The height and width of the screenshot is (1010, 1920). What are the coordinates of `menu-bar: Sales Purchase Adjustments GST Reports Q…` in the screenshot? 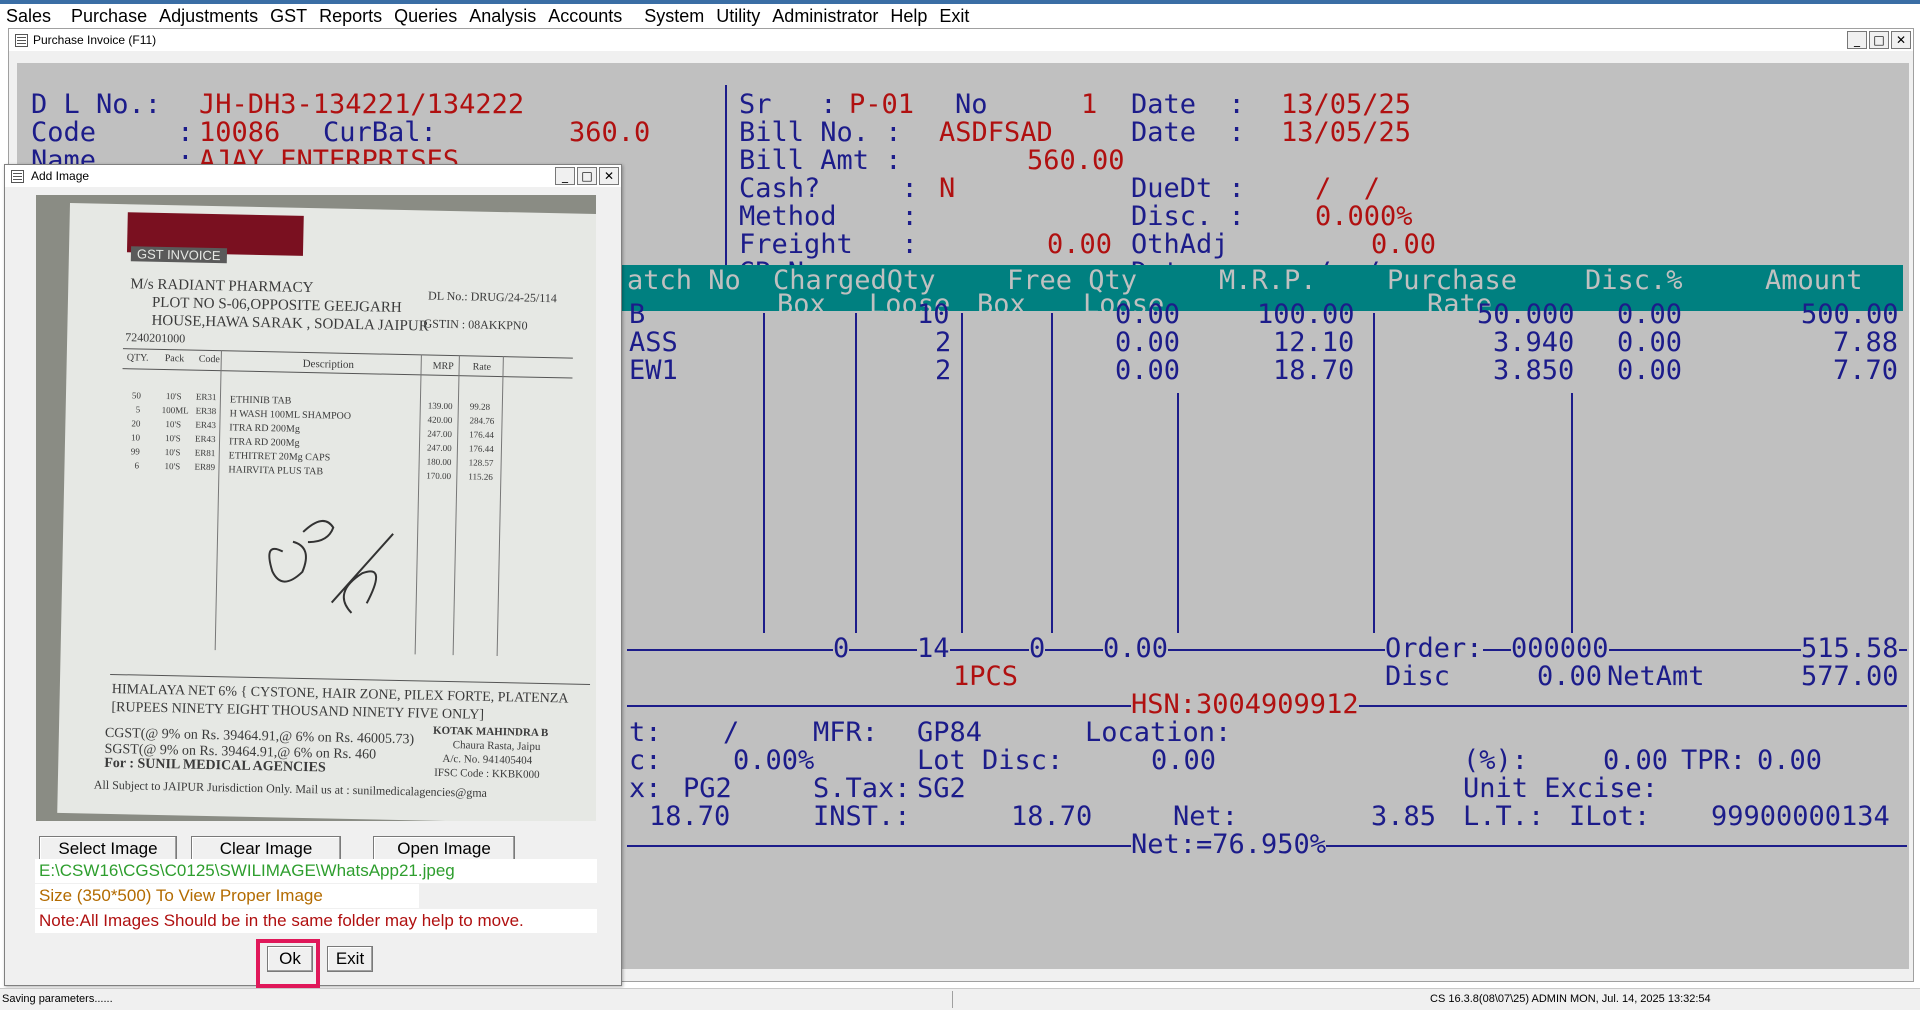 It's located at (960, 16).